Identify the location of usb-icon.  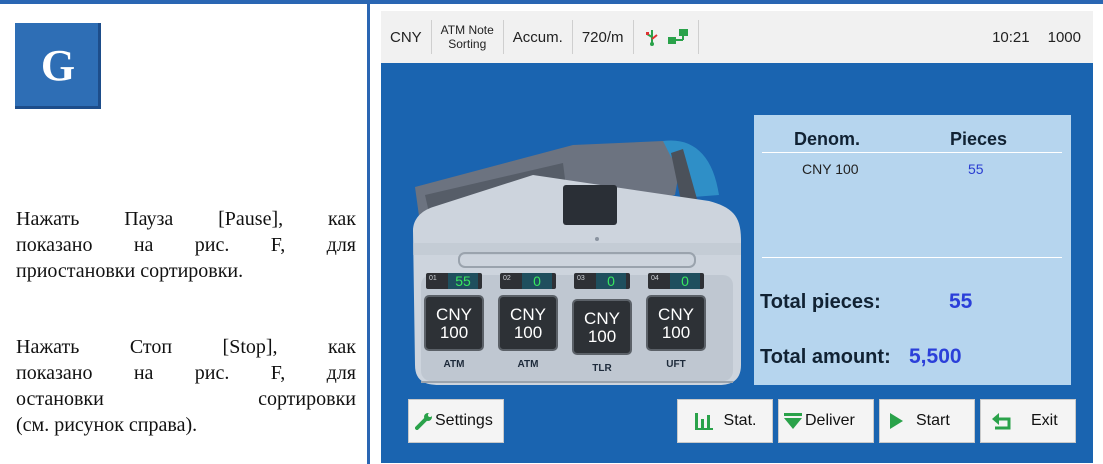
(651, 38).